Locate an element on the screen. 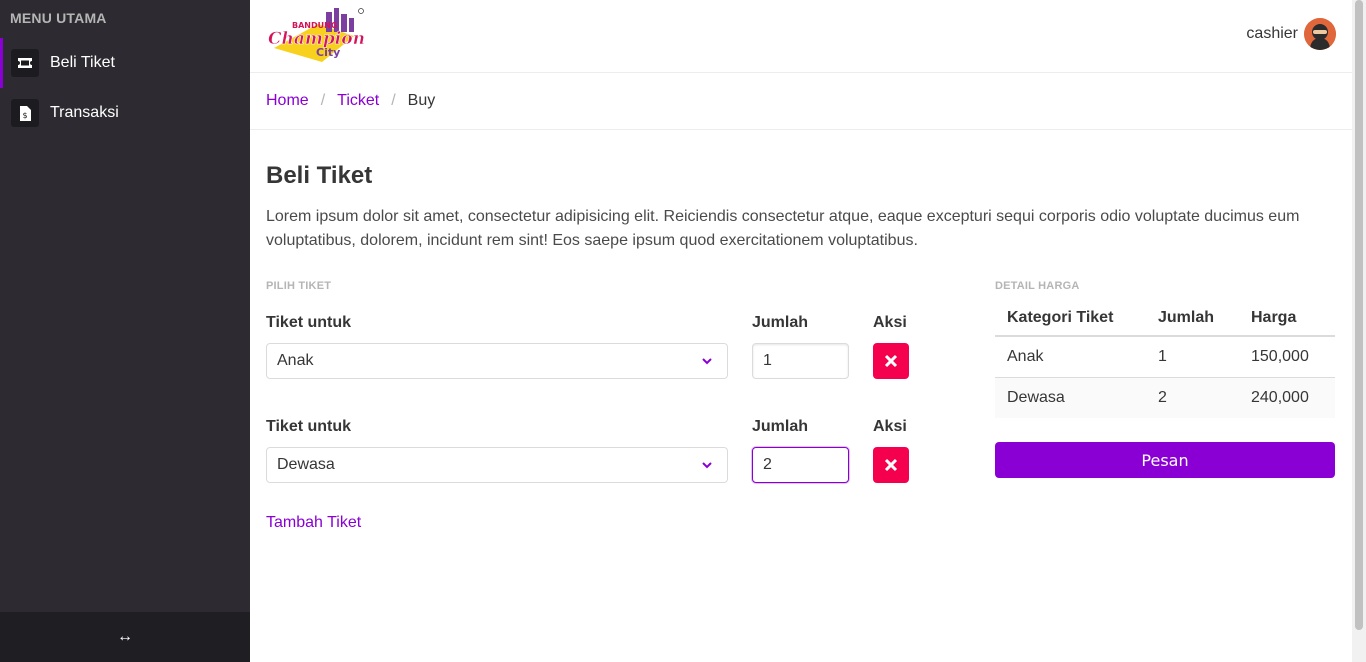 Image resolution: width=1366 pixels, height=662 pixels. avatar is located at coordinates (1320, 34).